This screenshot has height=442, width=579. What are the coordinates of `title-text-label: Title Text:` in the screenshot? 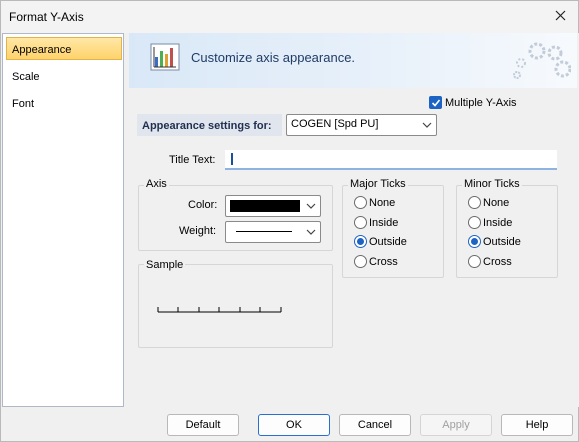 It's located at (192, 160).